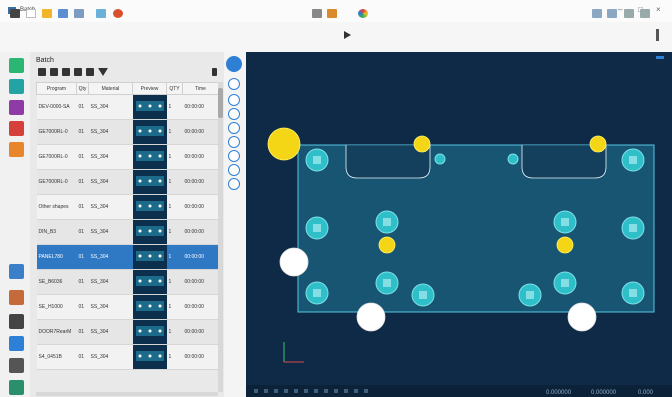 The height and width of the screenshot is (397, 672). I want to click on batch-purple-icon, so click(16, 107).